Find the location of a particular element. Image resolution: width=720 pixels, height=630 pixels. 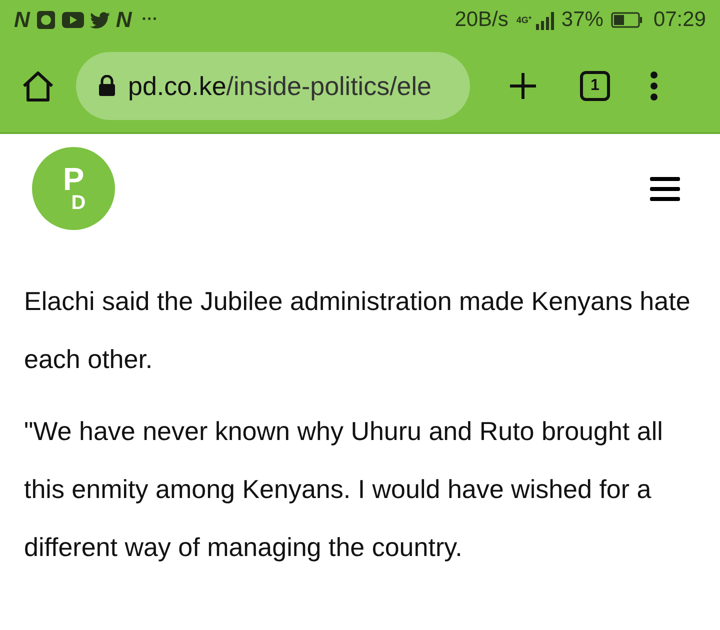

network-type: 4G⁺ is located at coordinates (524, 20).